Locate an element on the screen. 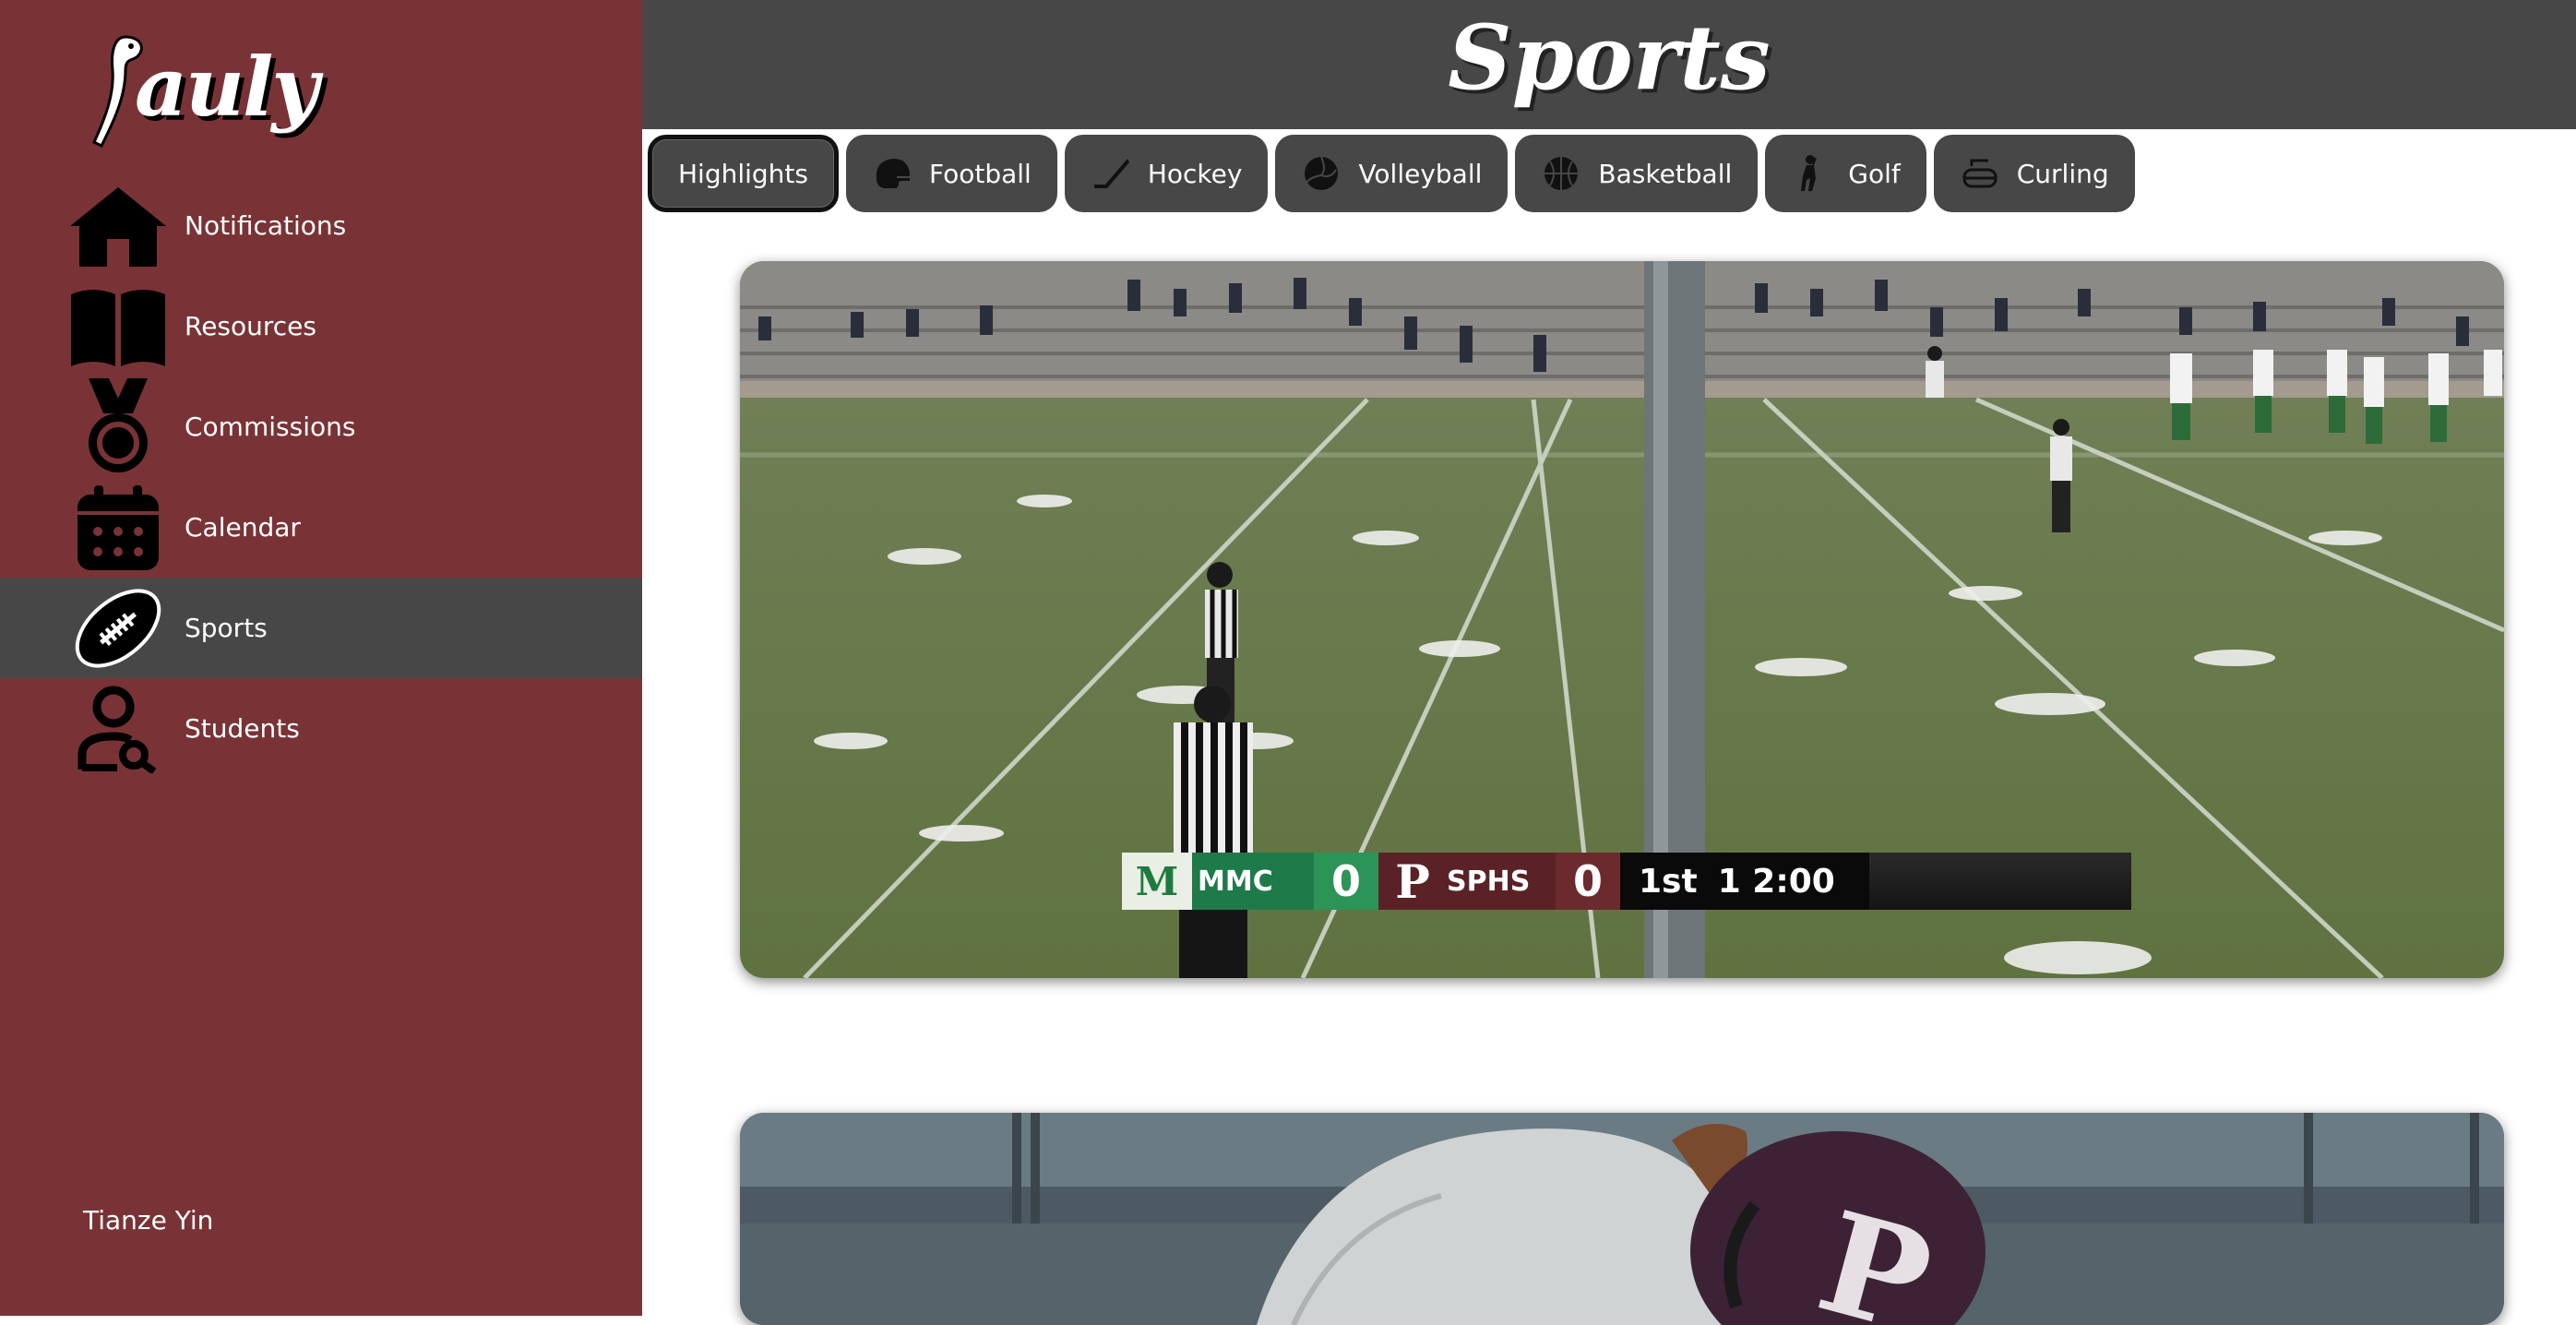 The height and width of the screenshot is (1325, 2576). football-player-video-frame: P is located at coordinates (1622, 1219).